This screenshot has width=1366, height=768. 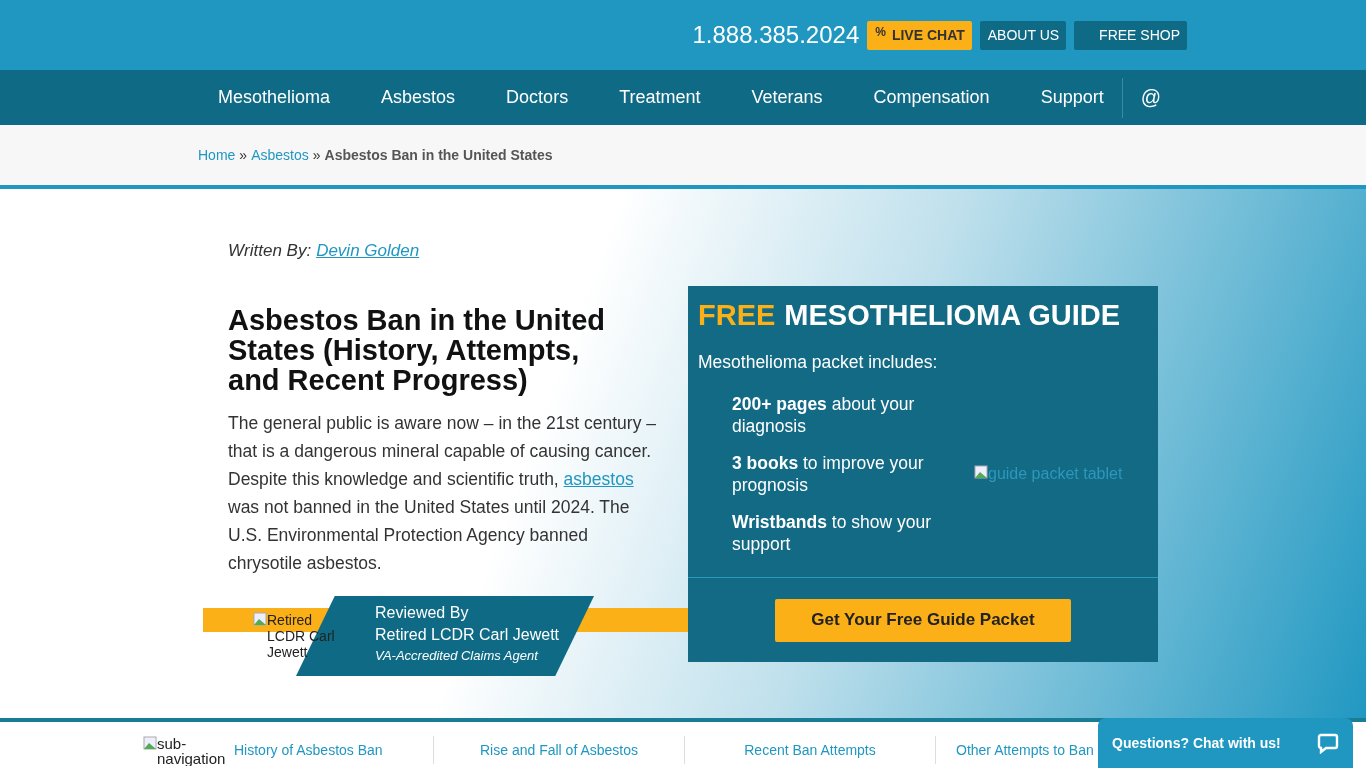 What do you see at coordinates (737, 315) in the screenshot?
I see `guide-title-highlight: FREE` at bounding box center [737, 315].